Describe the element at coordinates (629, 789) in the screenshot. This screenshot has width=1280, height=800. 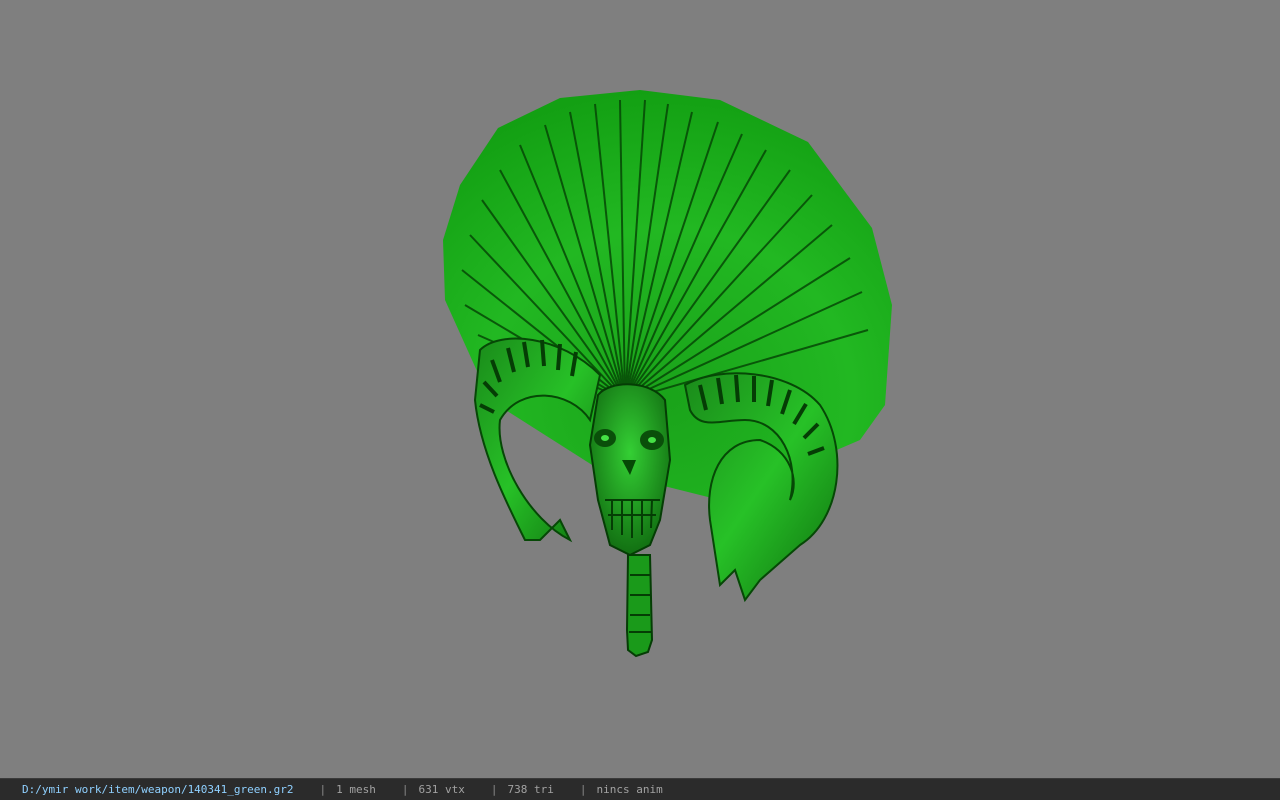
I see `anim-status: nincs anim` at that location.